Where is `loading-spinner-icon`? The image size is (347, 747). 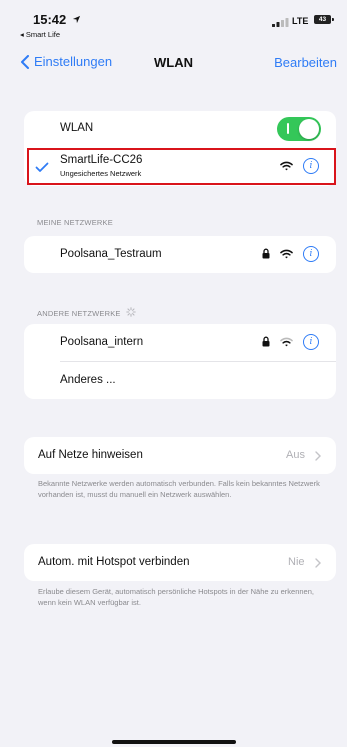
loading-spinner-icon is located at coordinates (131, 312).